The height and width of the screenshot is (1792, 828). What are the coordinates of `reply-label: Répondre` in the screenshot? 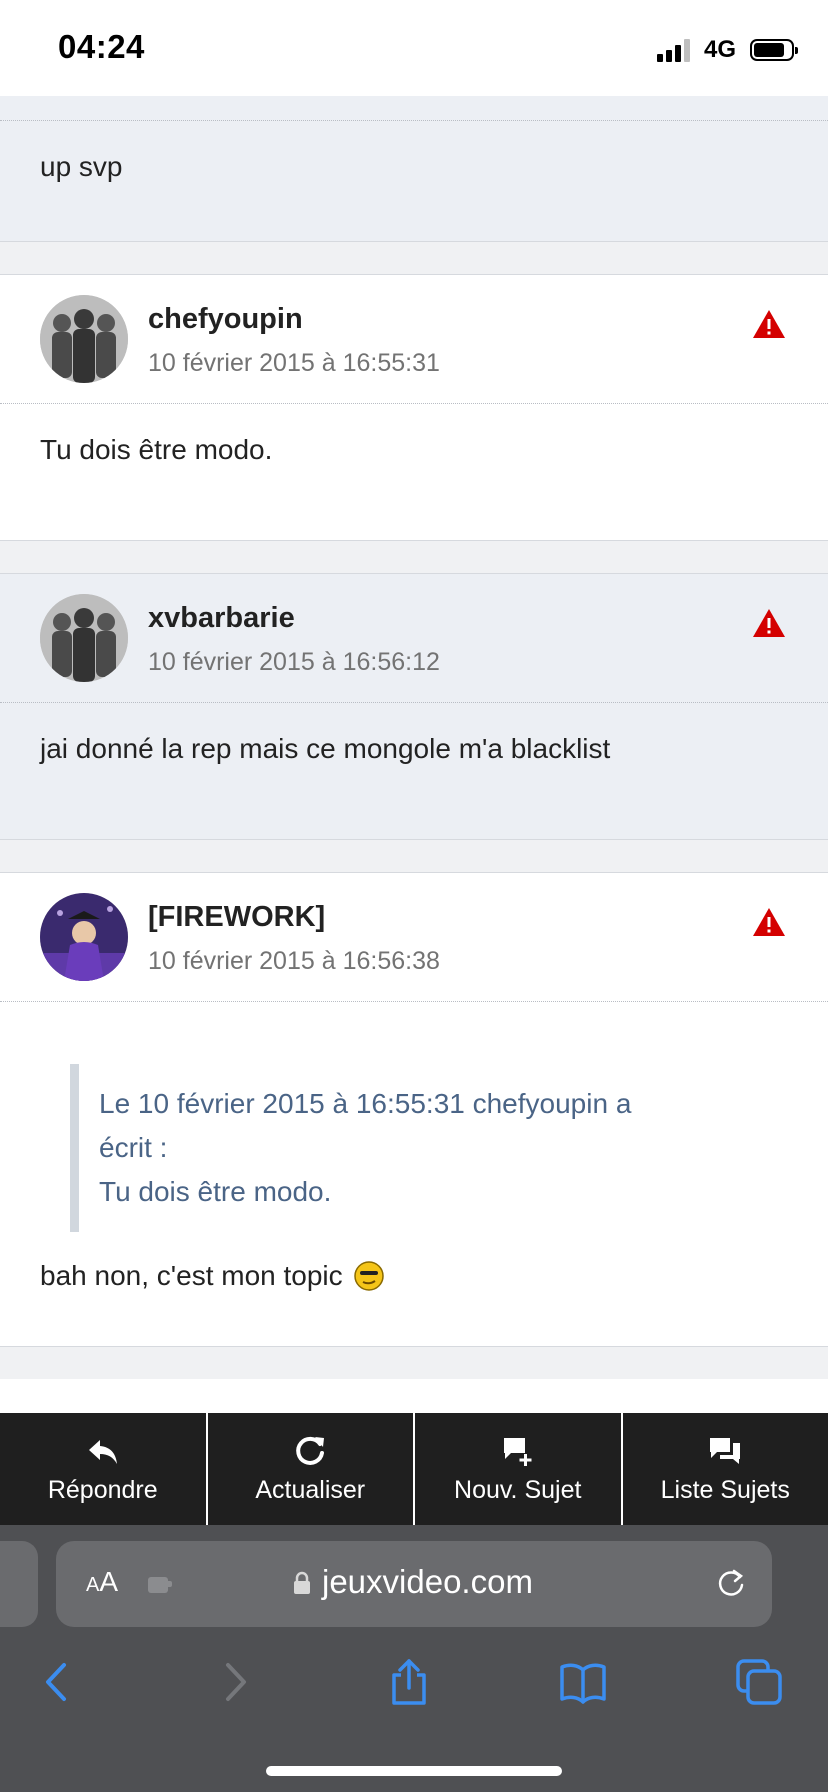 It's located at (102, 1489).